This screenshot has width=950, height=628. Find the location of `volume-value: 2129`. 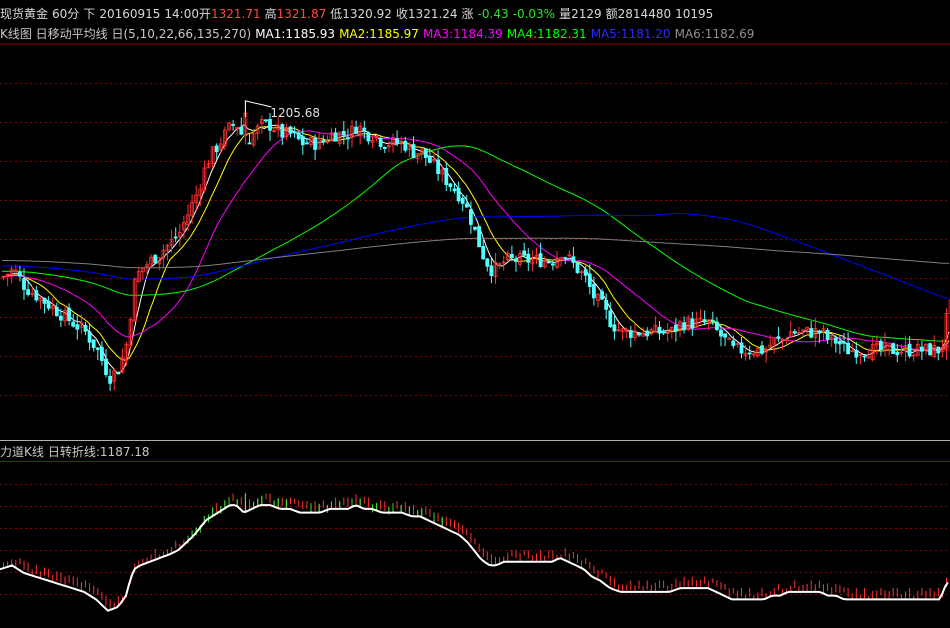

volume-value: 2129 is located at coordinates (586, 14).